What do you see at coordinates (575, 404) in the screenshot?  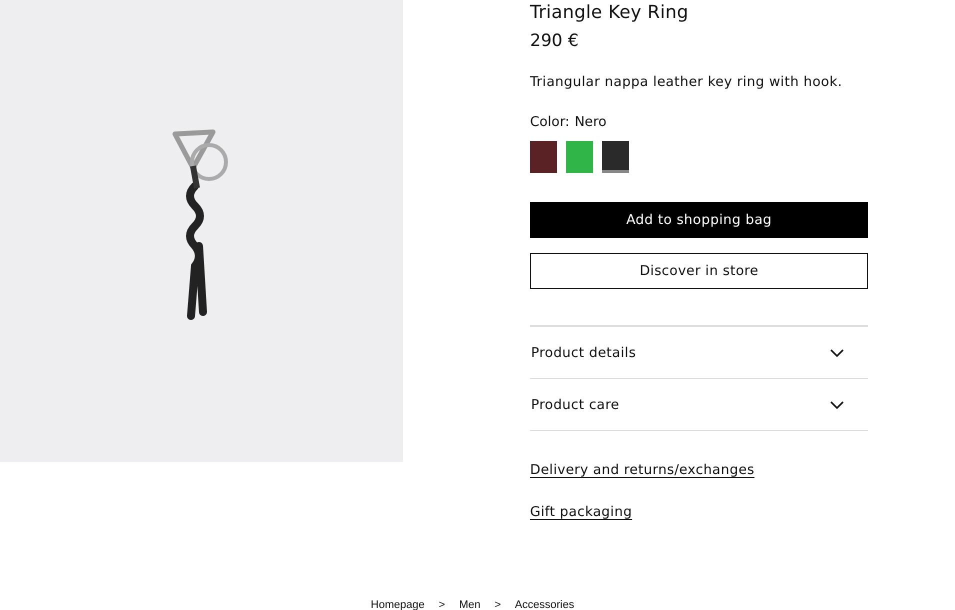 I see `accordion-header: Product care` at bounding box center [575, 404].